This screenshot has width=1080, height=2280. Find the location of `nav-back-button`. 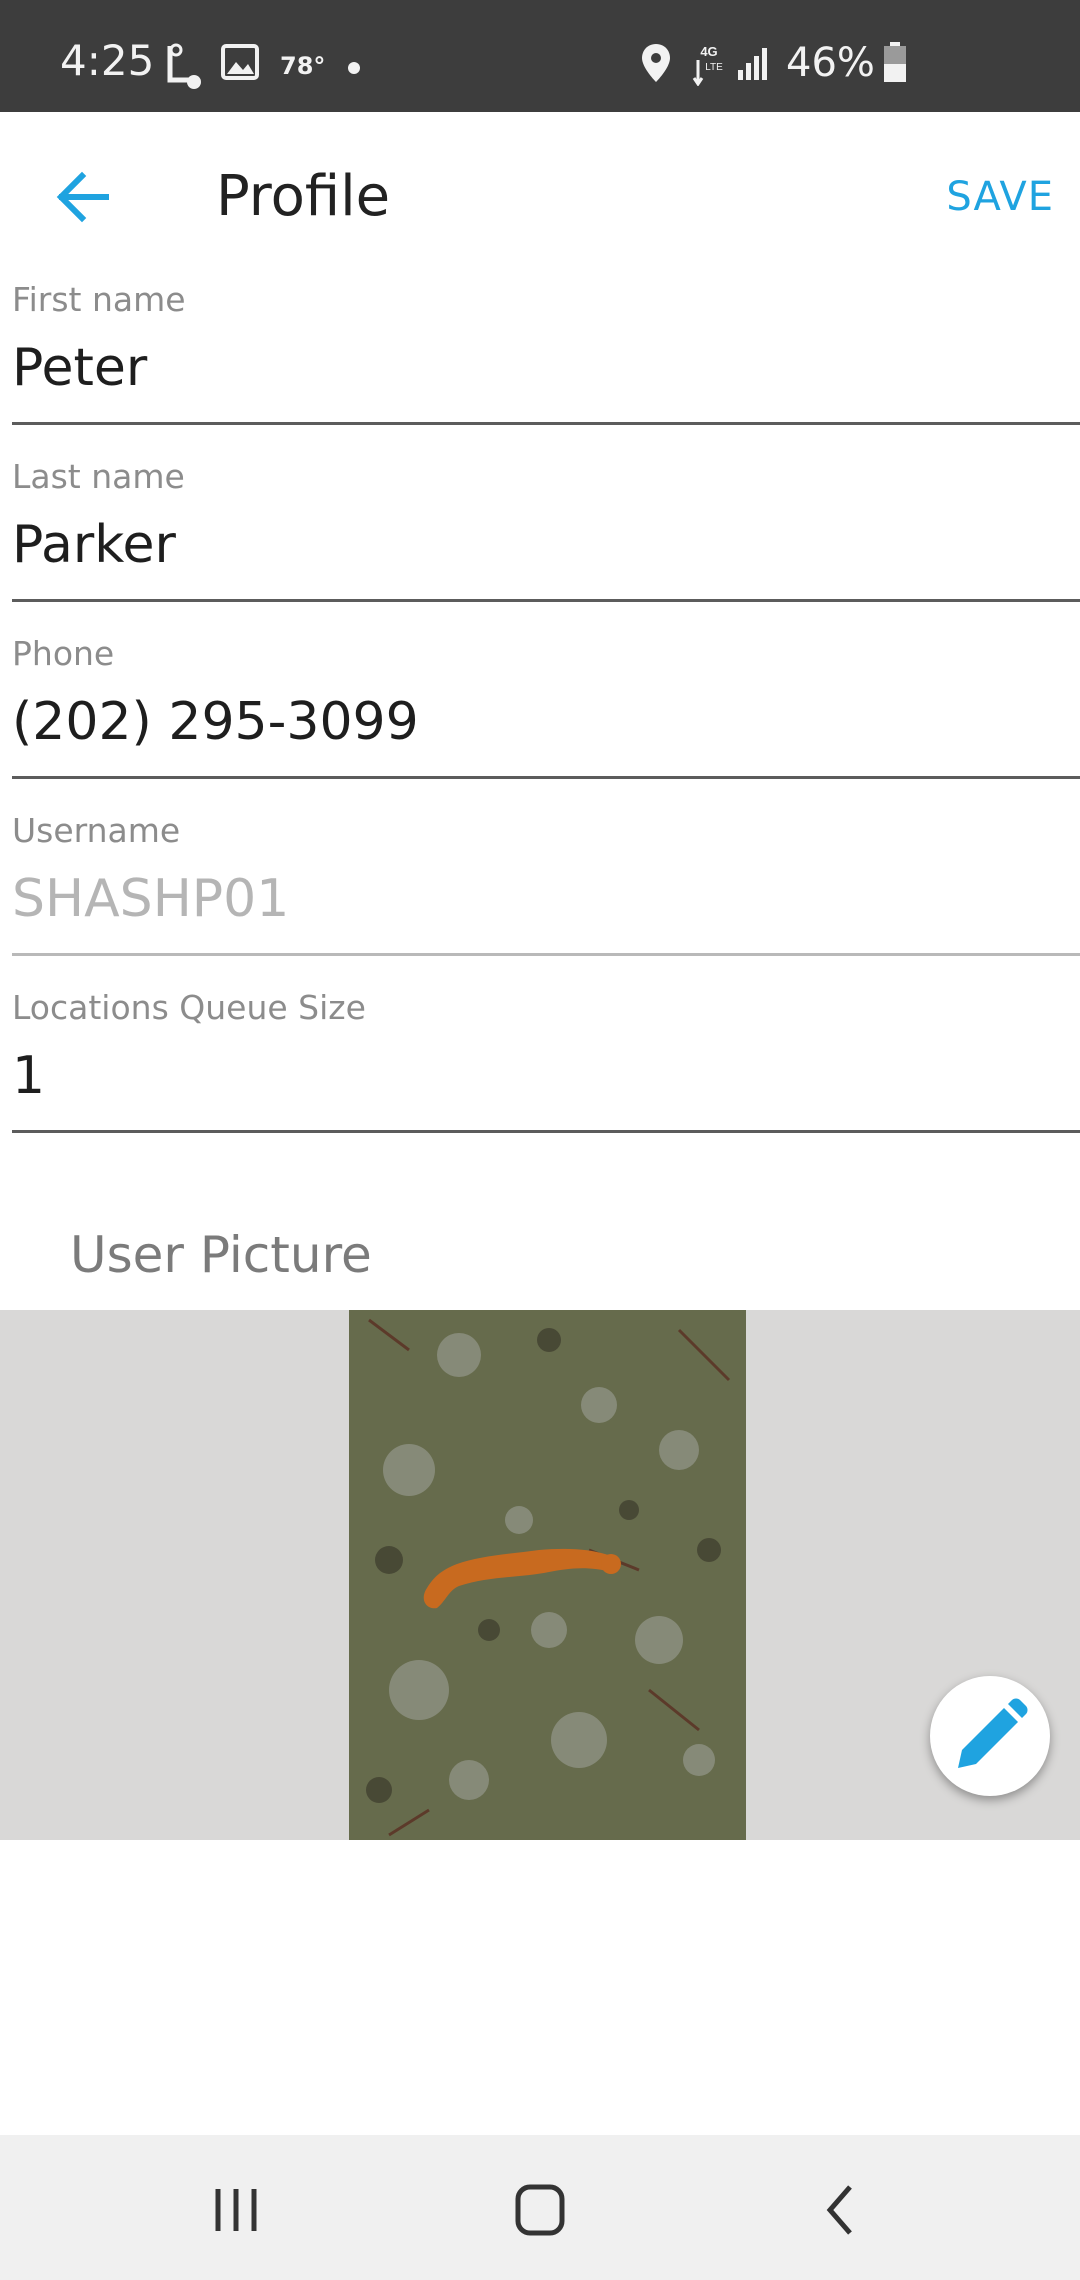

nav-back-button is located at coordinates (840, 2210).